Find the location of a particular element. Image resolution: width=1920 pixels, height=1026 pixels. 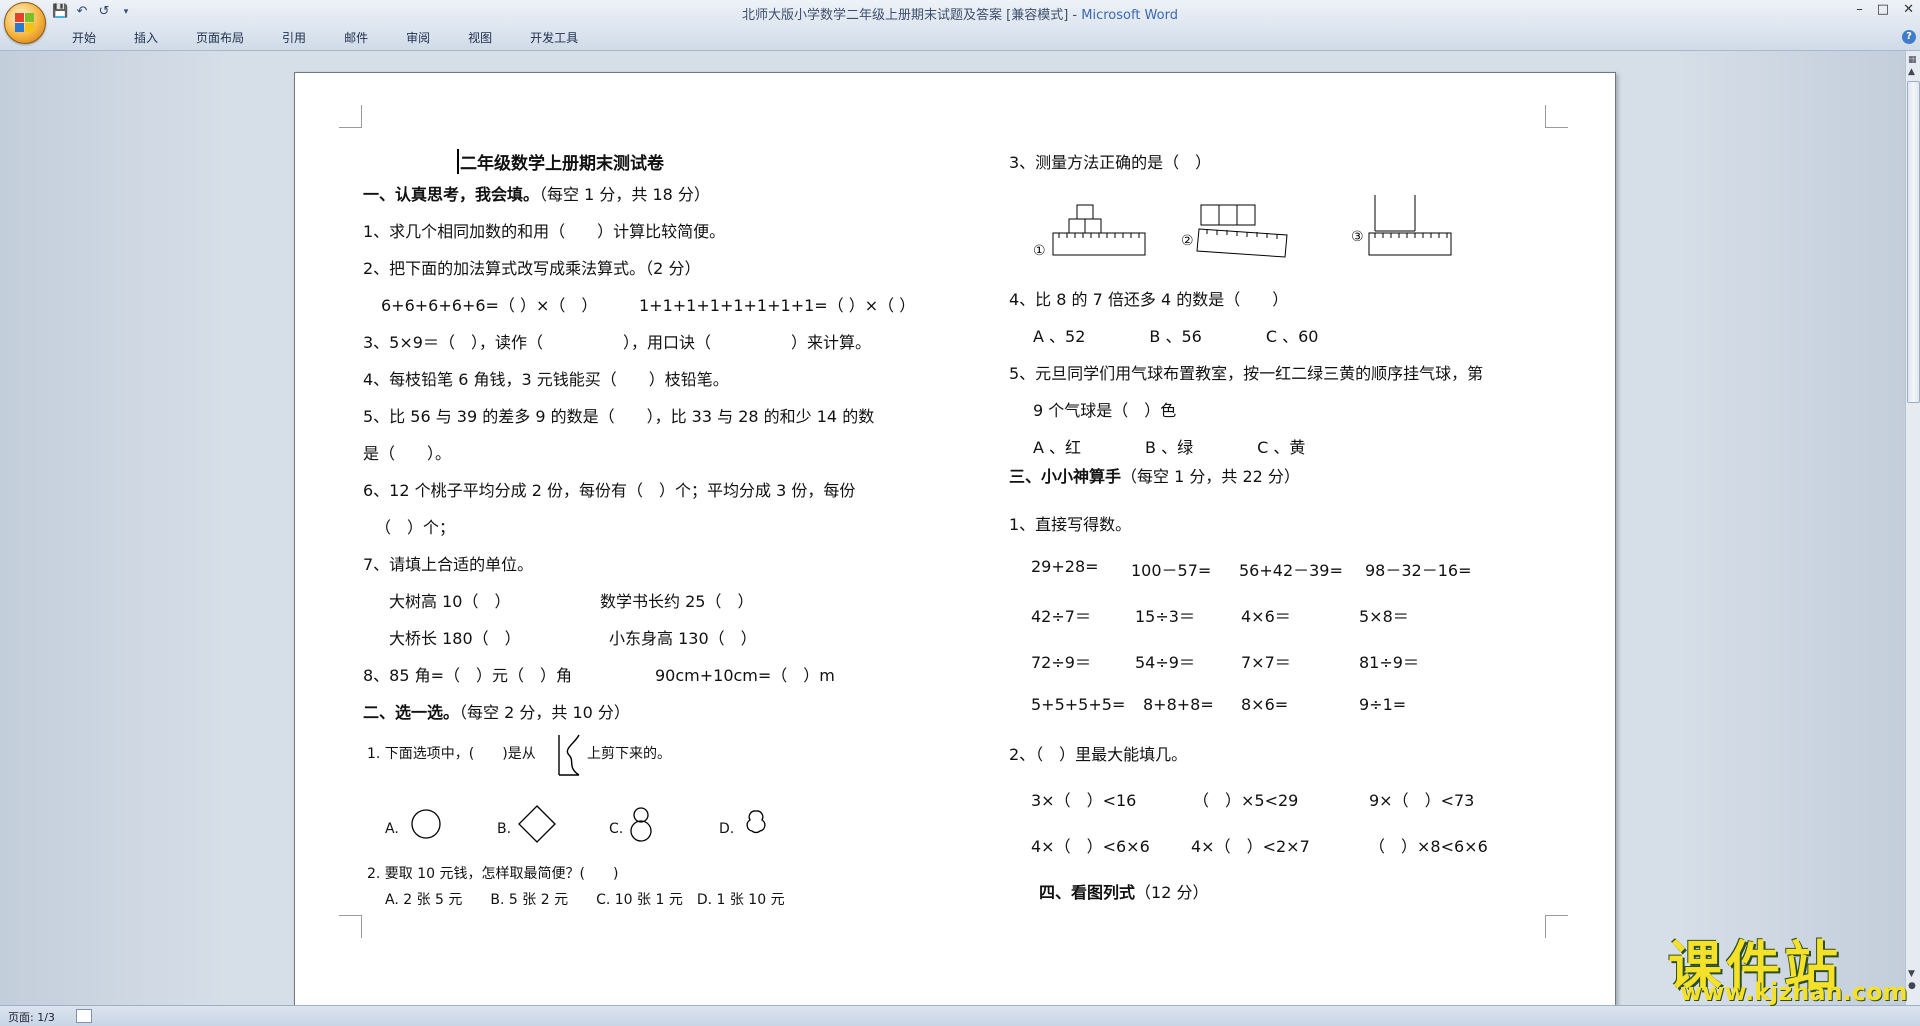

question-line: A 、52 B 、56 C 、60 is located at coordinates (1175, 335).